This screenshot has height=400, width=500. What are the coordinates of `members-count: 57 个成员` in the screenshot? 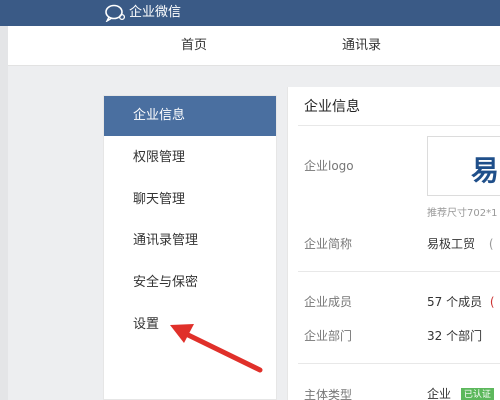 It's located at (454, 302).